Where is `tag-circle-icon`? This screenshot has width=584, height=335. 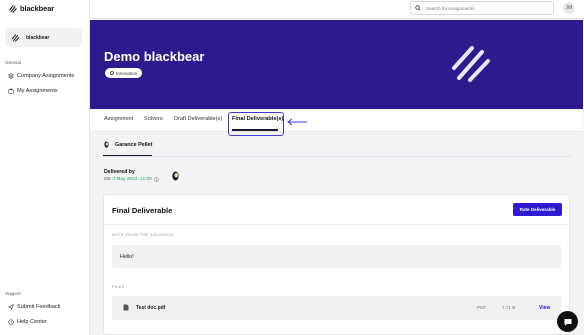 tag-circle-icon is located at coordinates (112, 73).